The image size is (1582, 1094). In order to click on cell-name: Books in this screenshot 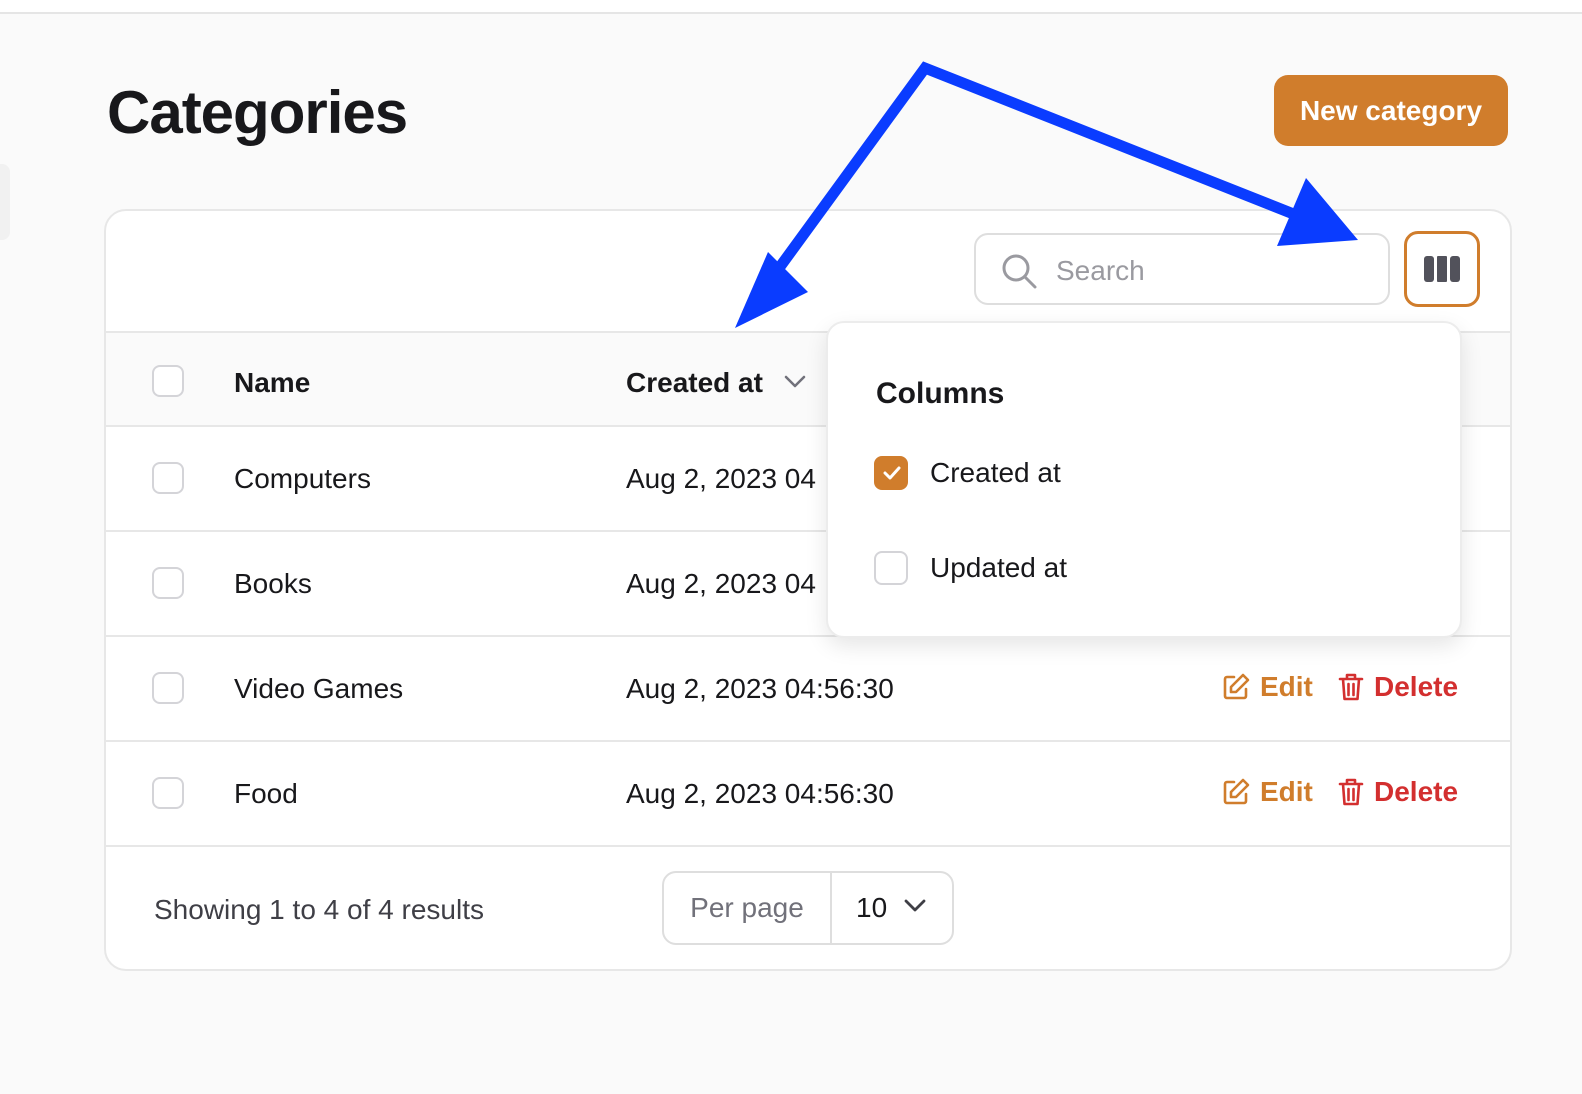, I will do `click(273, 583)`.